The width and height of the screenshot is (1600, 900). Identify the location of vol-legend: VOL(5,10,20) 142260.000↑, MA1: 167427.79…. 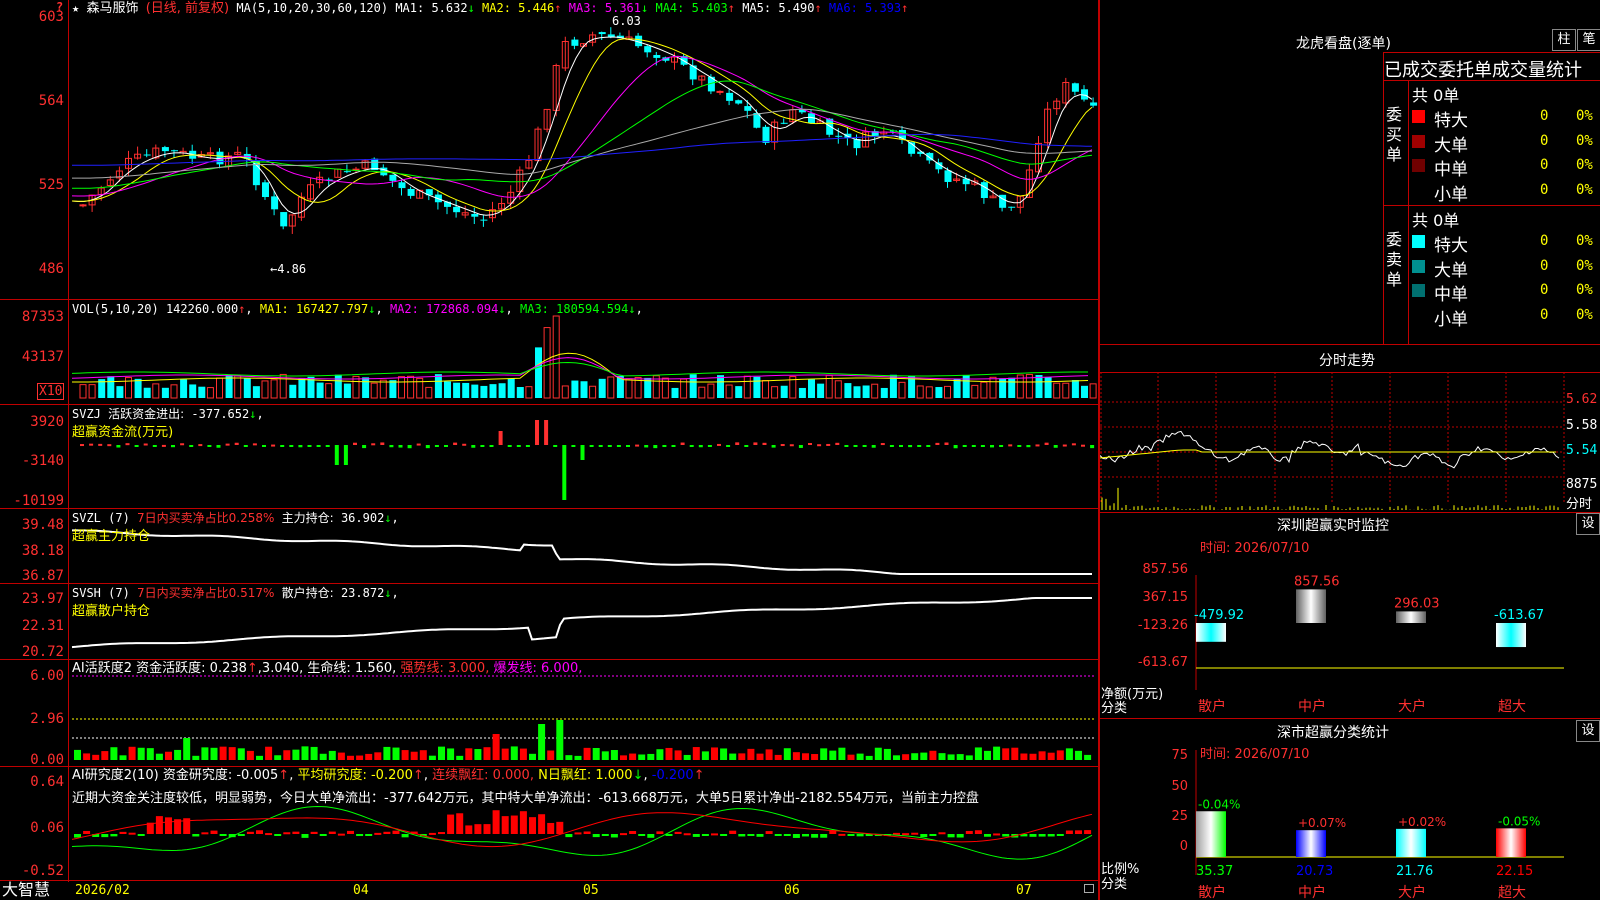
(357, 309).